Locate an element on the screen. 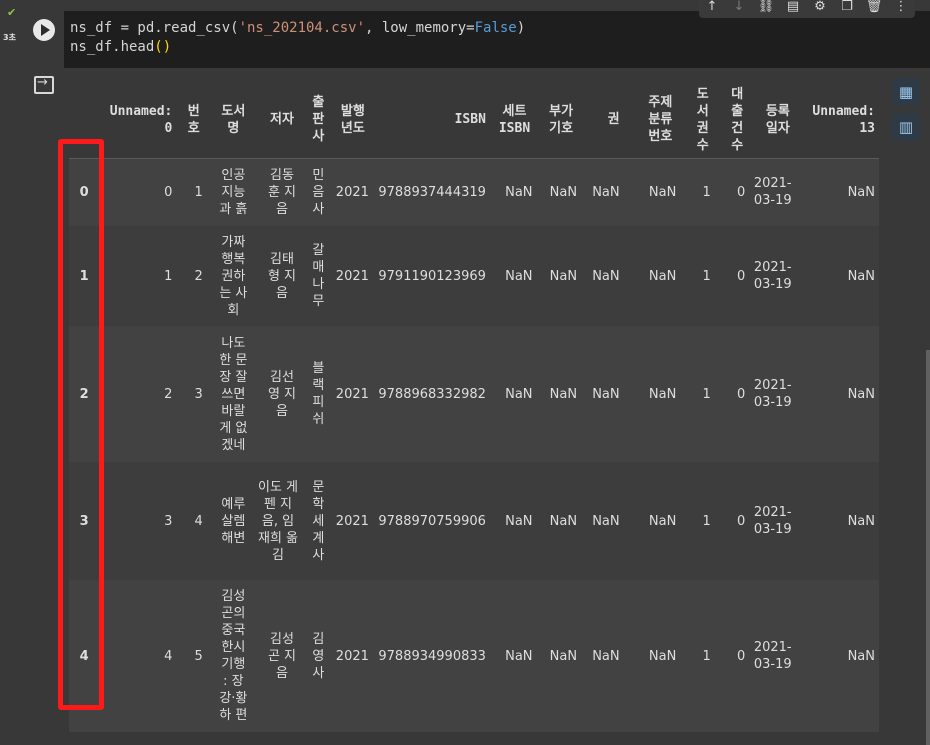  column-header: 번호 is located at coordinates (191, 120).